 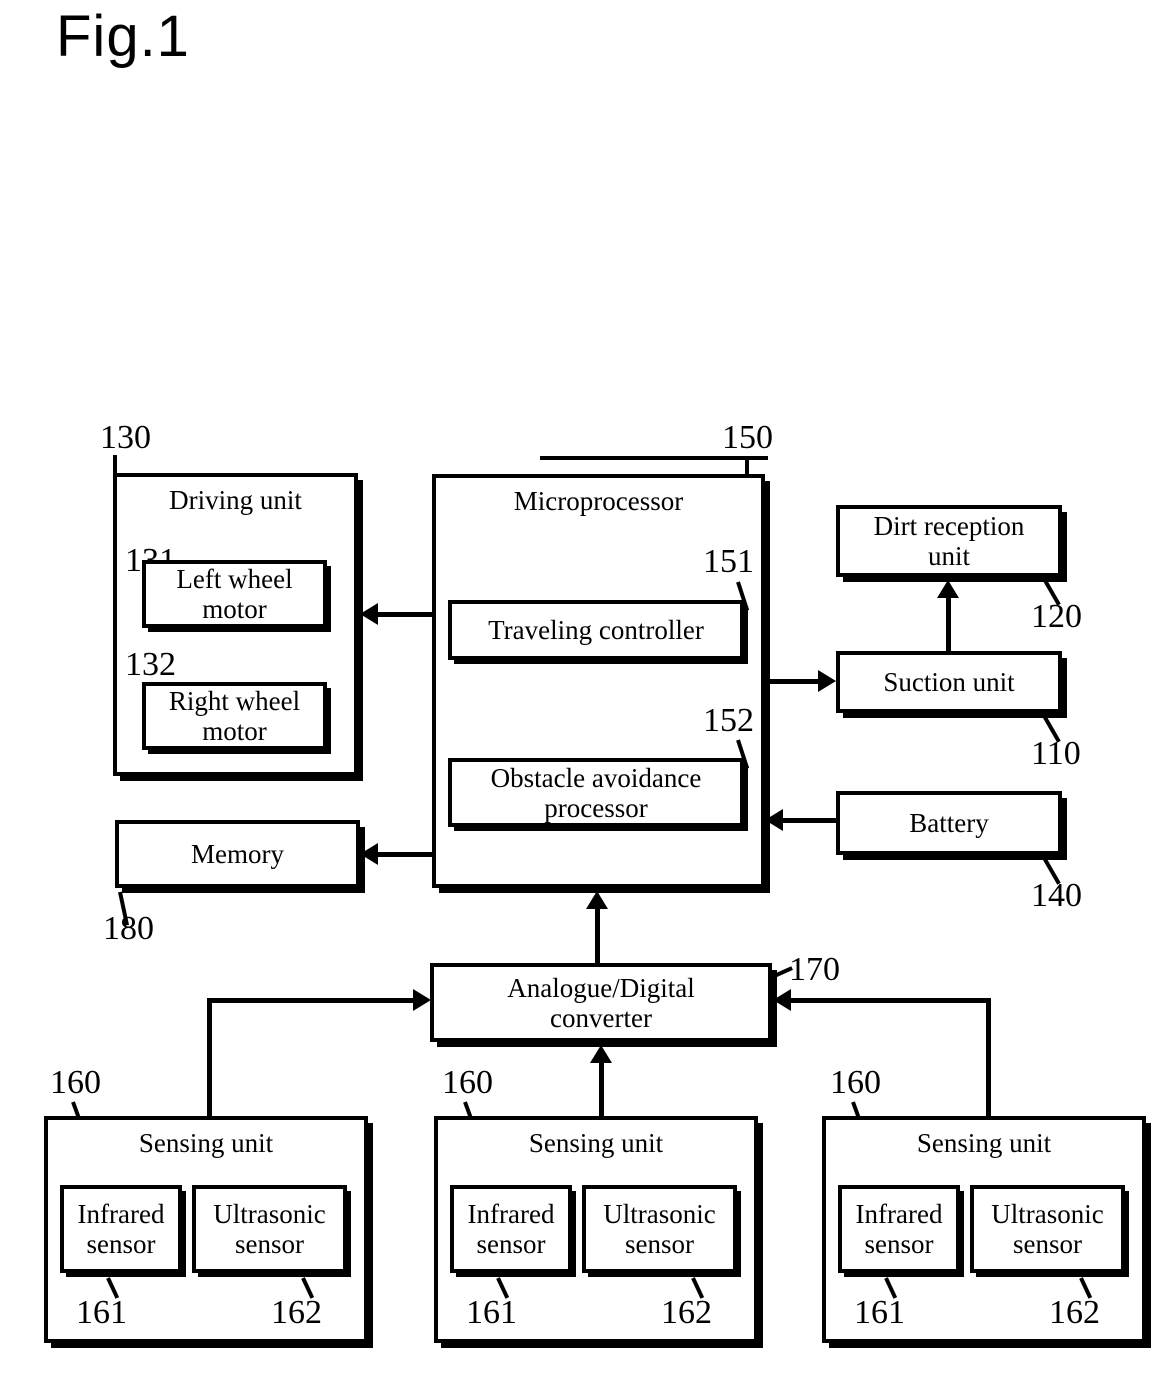 What do you see at coordinates (75, 1082) in the screenshot?
I see `ref-160-left: 160` at bounding box center [75, 1082].